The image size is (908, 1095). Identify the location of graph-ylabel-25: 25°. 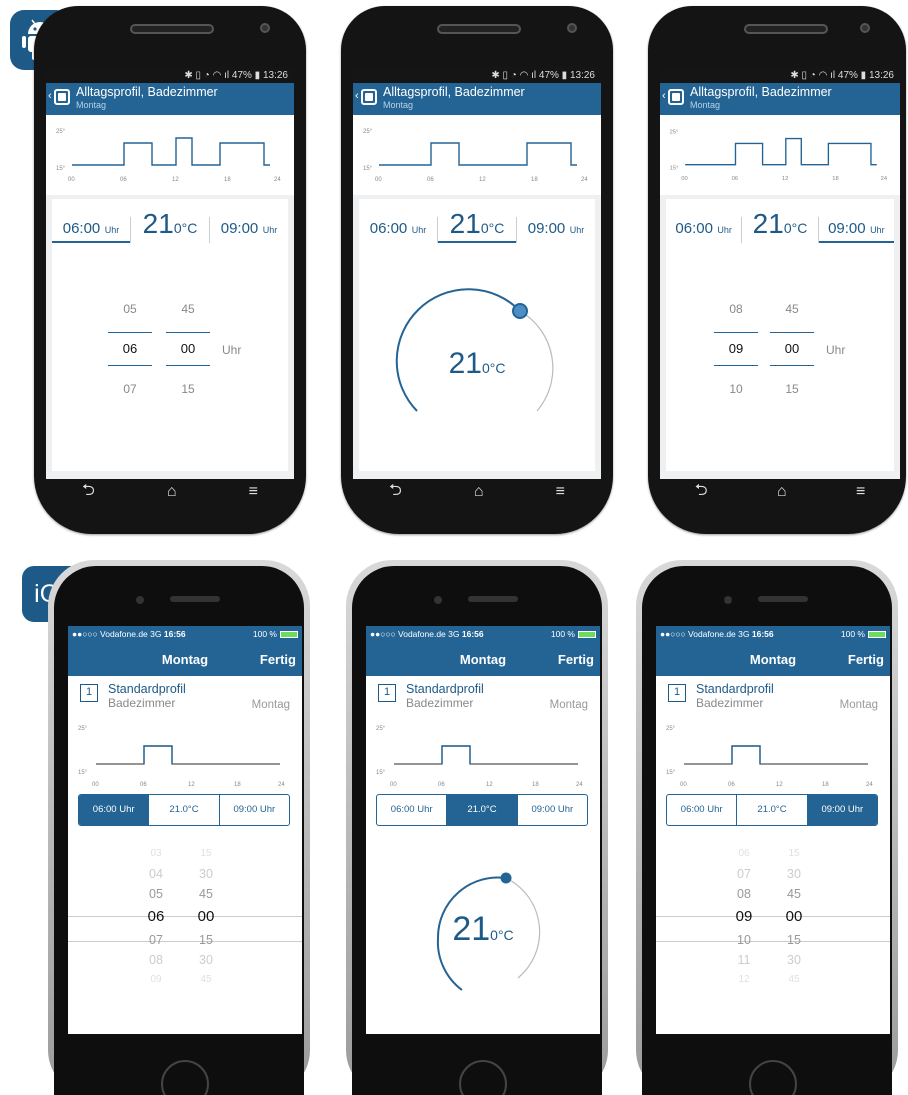
(83, 729).